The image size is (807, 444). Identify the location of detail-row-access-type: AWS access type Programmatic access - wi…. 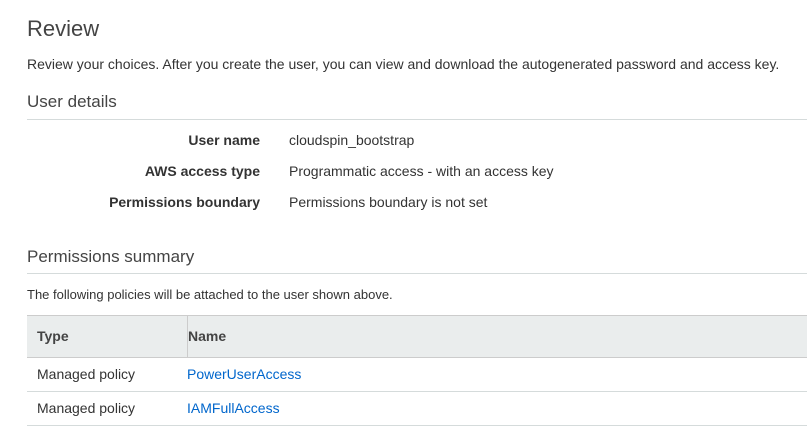
(403, 173).